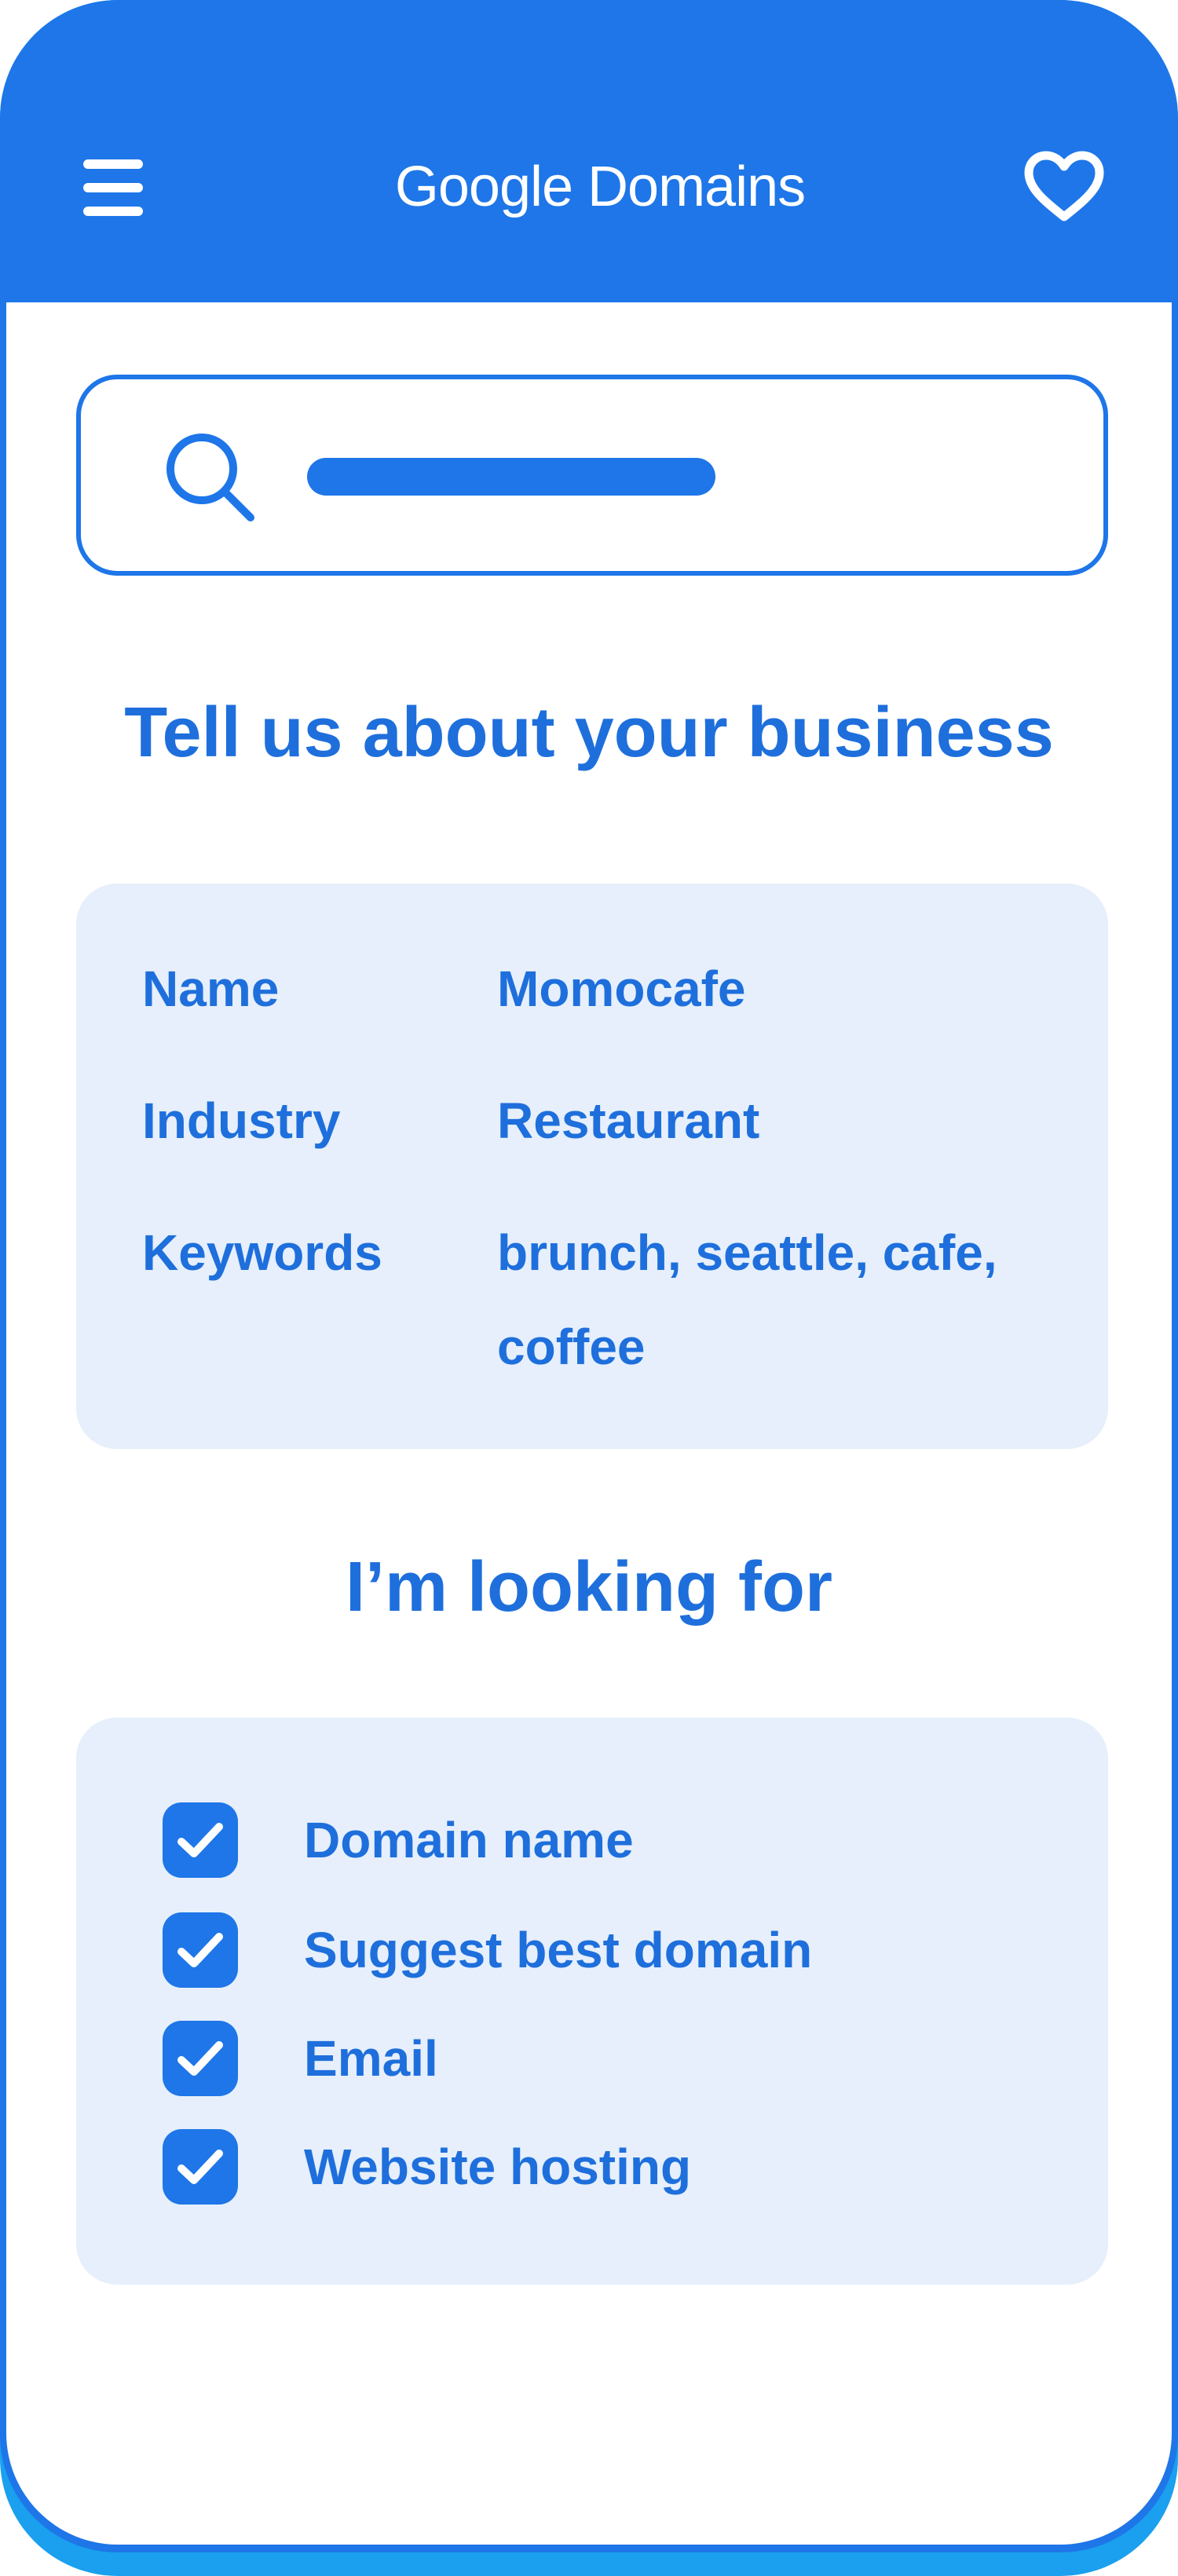 The width and height of the screenshot is (1178, 2576). What do you see at coordinates (498, 2167) in the screenshot?
I see `option-label: Website hosting` at bounding box center [498, 2167].